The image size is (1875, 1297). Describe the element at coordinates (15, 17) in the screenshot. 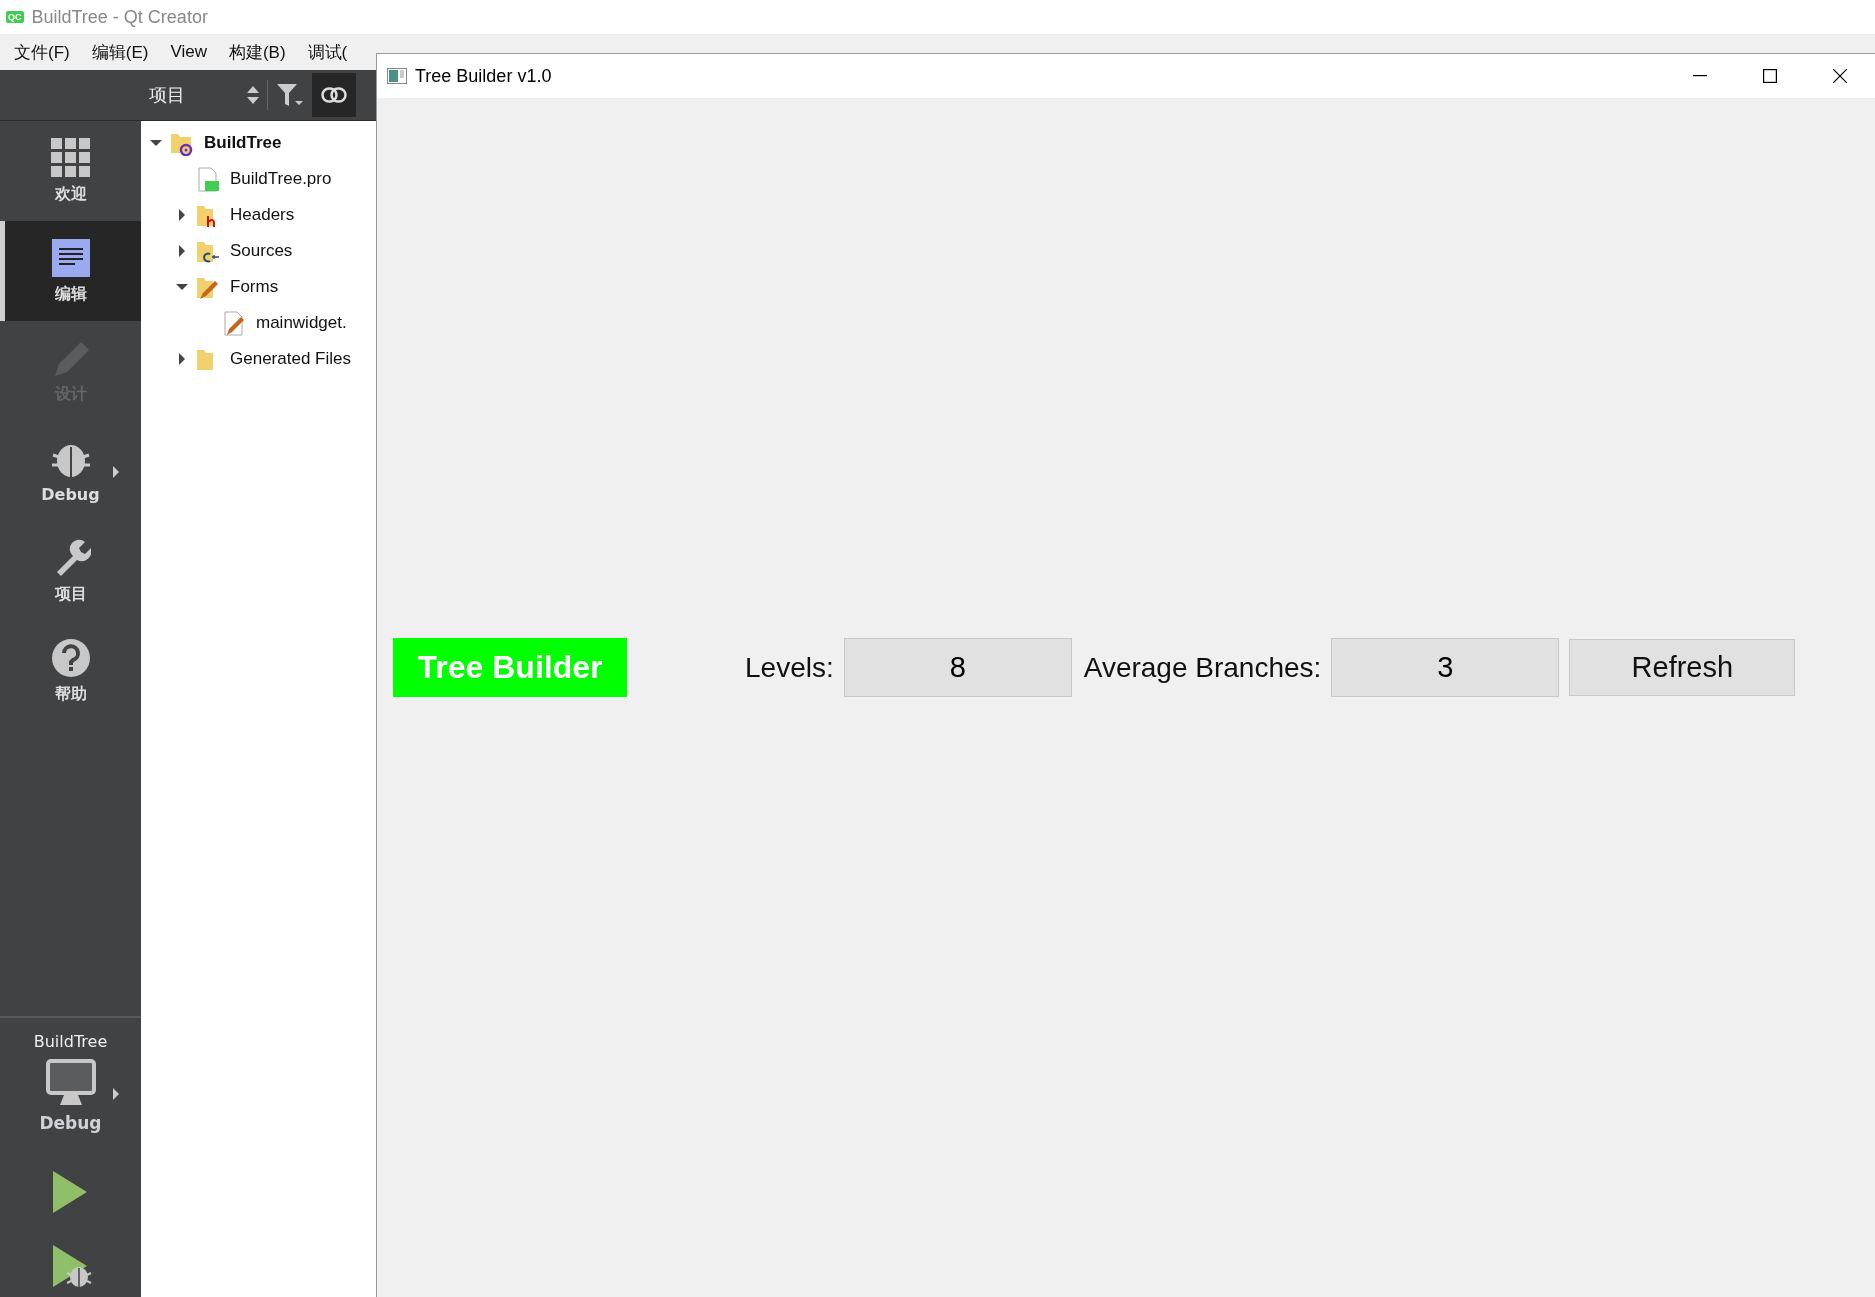

I see `app-logo: QC` at that location.